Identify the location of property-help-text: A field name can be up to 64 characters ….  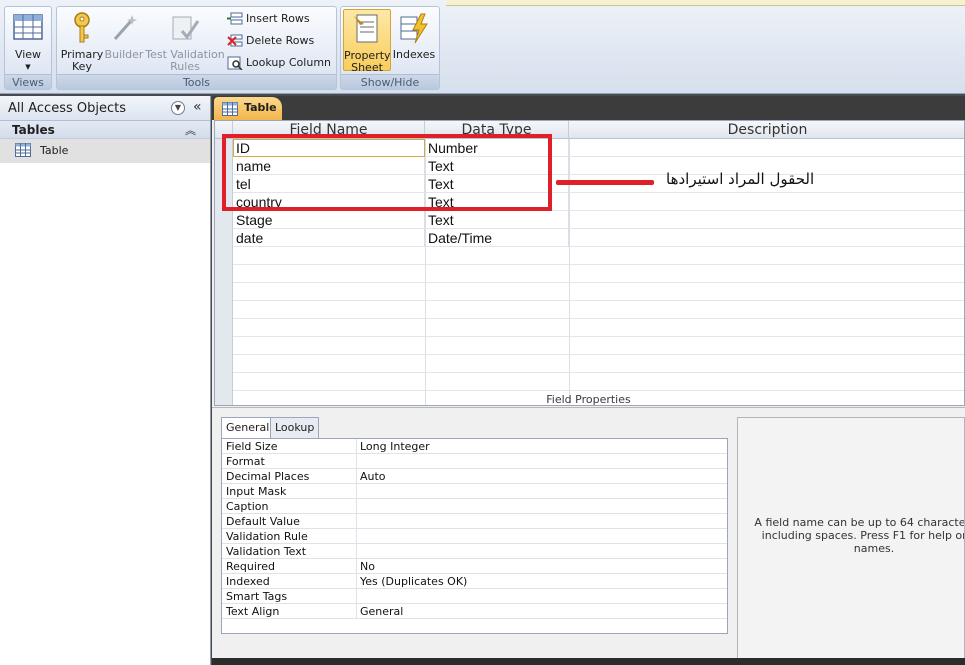
(854, 535).